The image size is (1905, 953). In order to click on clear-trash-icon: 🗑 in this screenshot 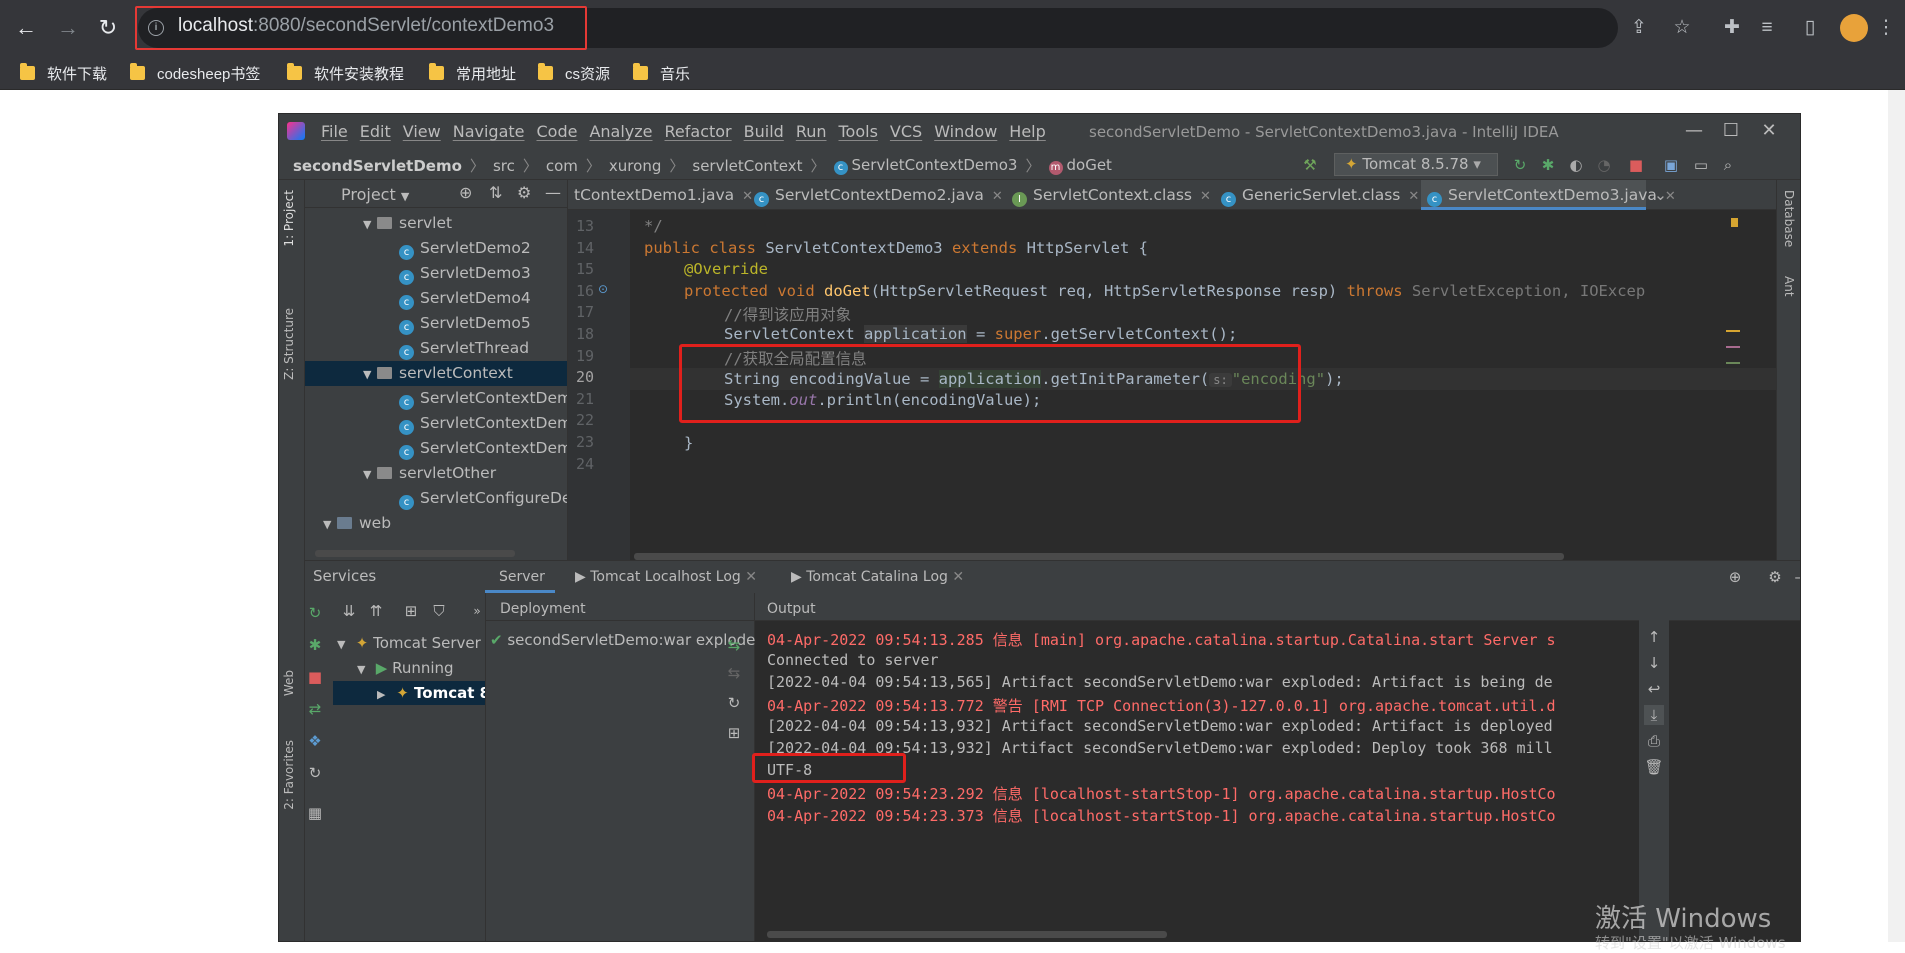, I will do `click(1654, 767)`.